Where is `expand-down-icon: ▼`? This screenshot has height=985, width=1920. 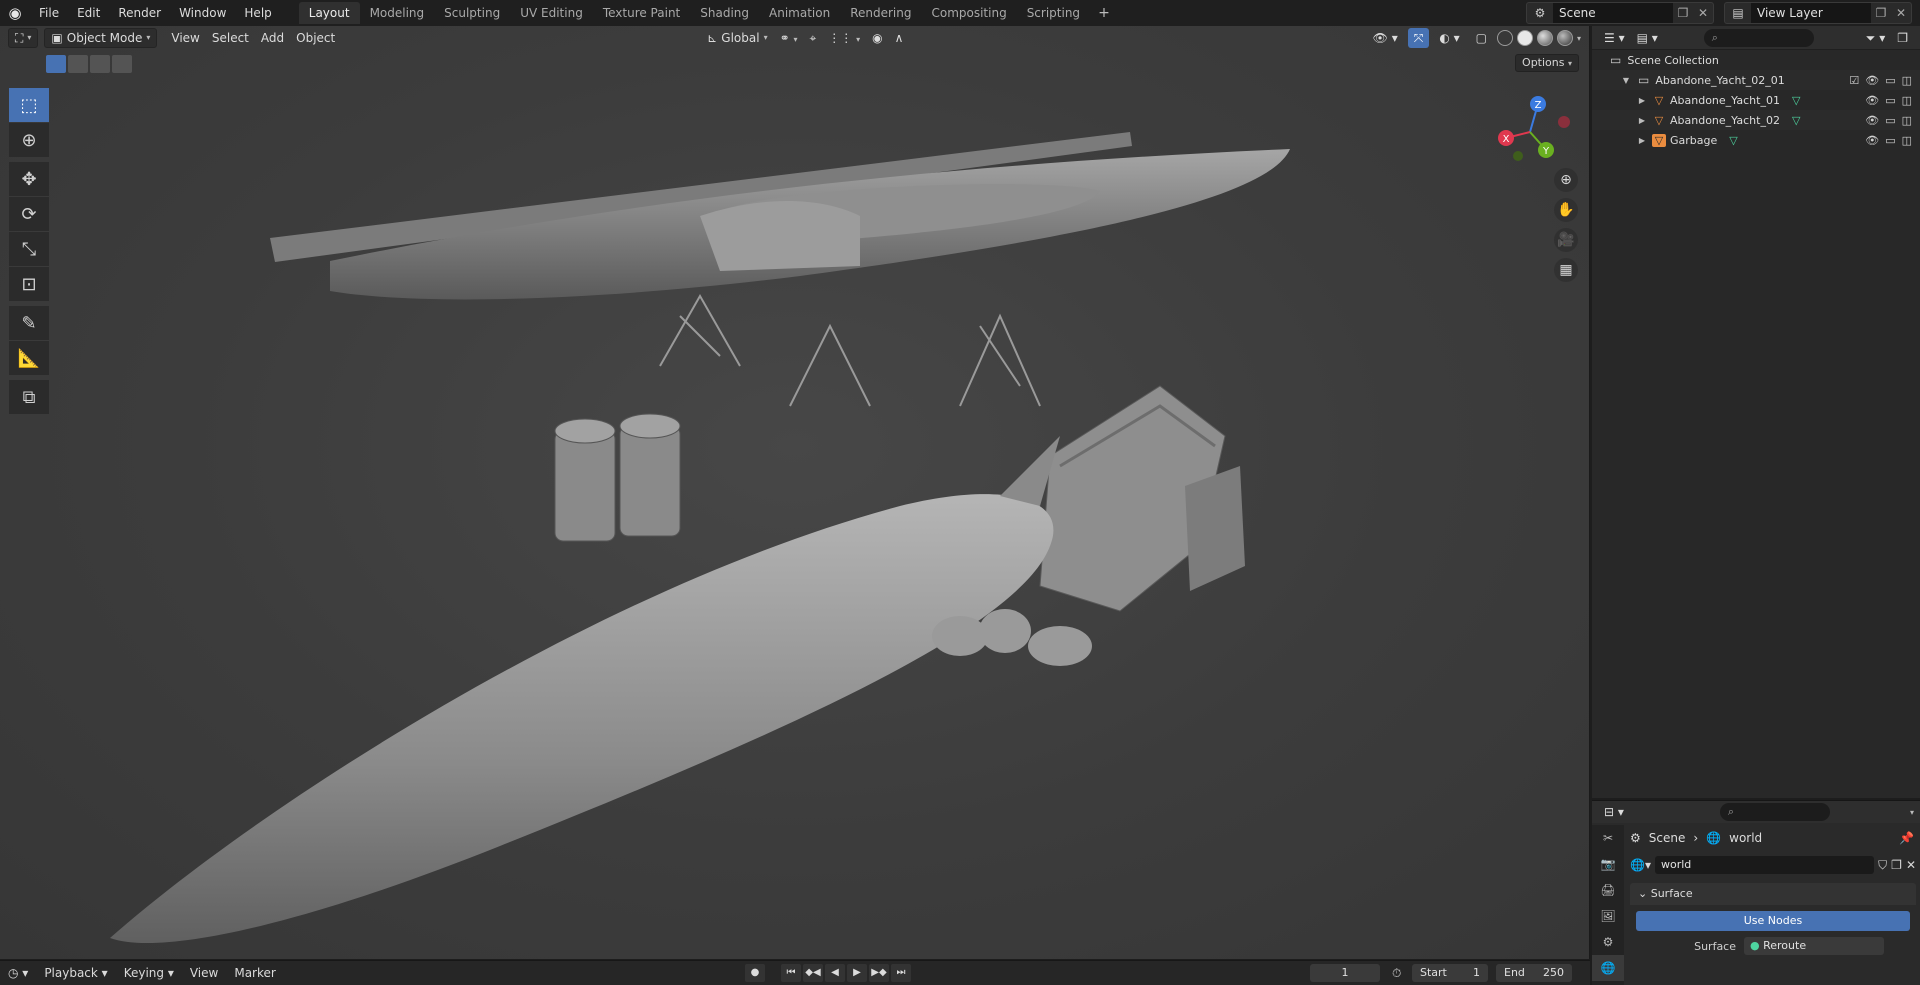
expand-down-icon: ▼ is located at coordinates (1626, 80).